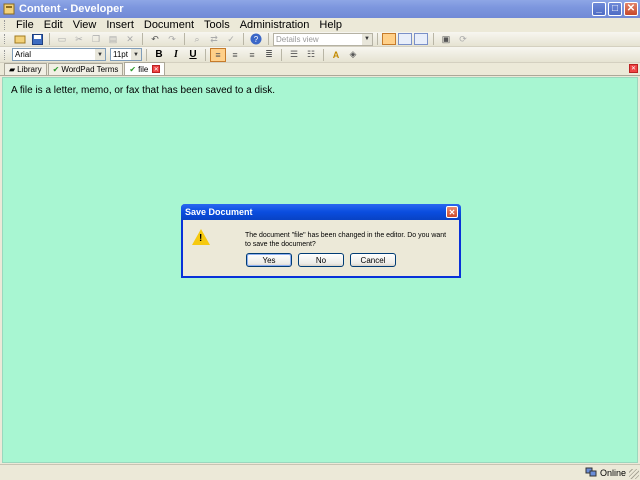 The width and height of the screenshot is (640, 480). What do you see at coordinates (120, 25) in the screenshot?
I see `menu-insert: Insert` at bounding box center [120, 25].